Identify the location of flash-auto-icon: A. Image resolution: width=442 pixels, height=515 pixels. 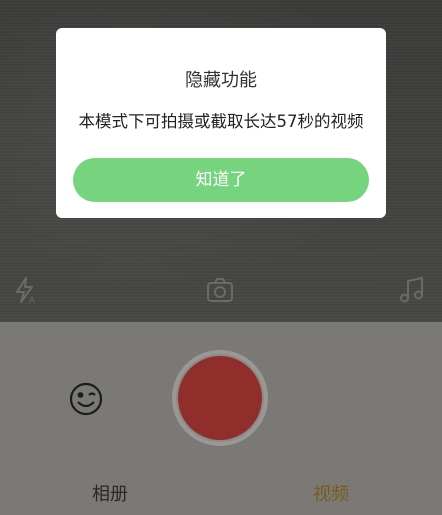
(26, 290).